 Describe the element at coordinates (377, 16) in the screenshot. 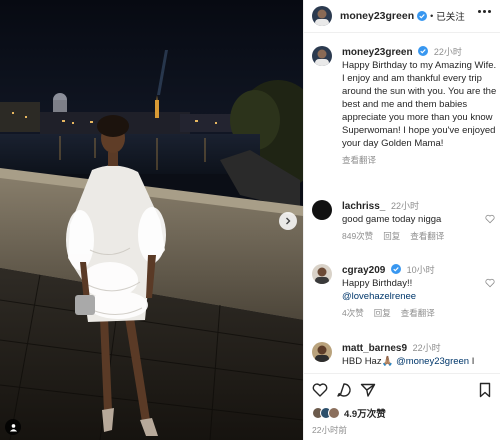

I see `post-author-username: money23green` at that location.